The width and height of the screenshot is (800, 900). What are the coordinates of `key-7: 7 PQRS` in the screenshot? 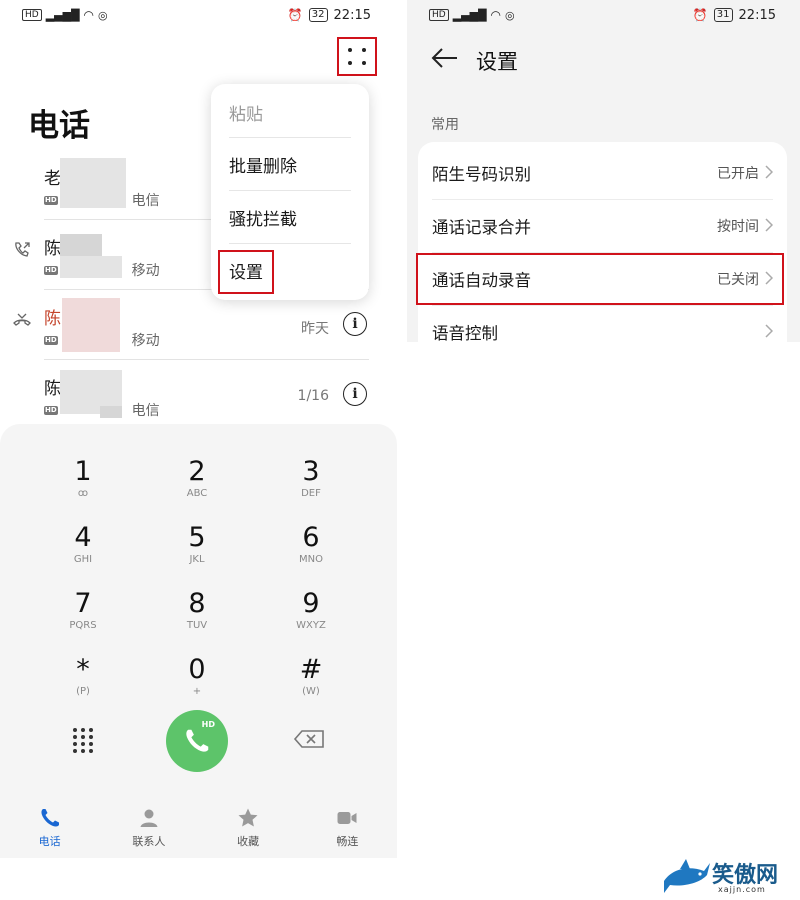 It's located at (83, 618).